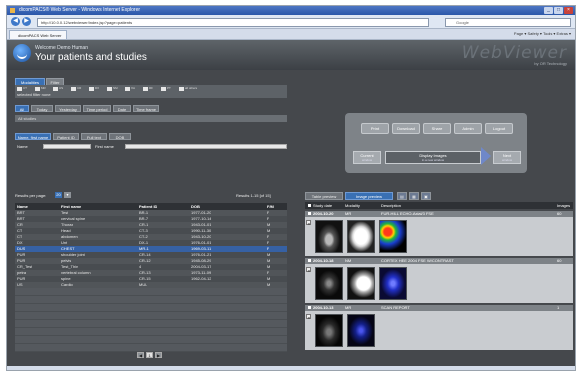  What do you see at coordinates (38, 34) in the screenshot?
I see `browser-tab: dicomPACS Web Server` at bounding box center [38, 34].